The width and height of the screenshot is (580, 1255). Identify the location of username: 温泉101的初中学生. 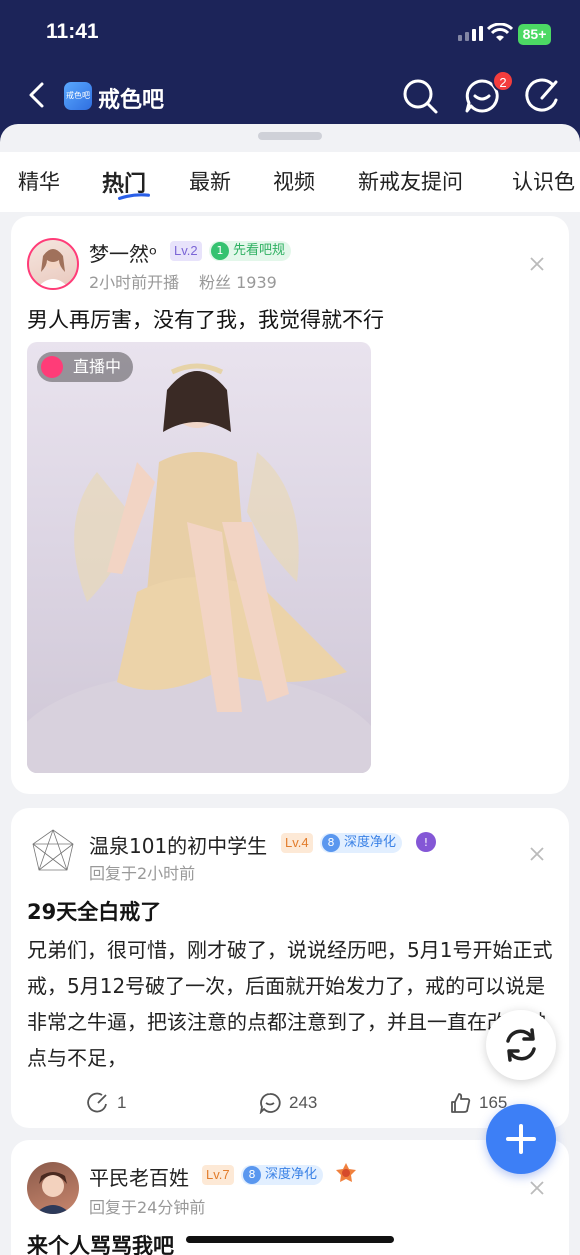
(178, 844).